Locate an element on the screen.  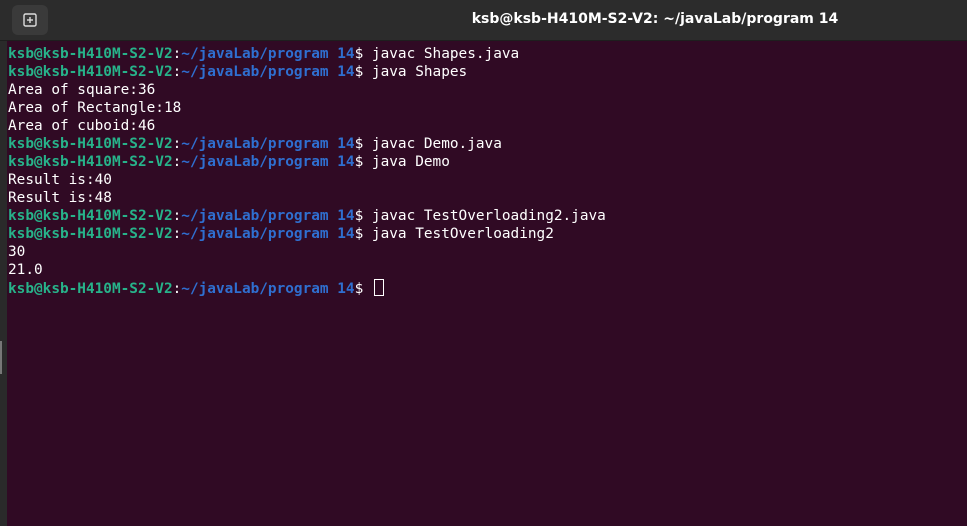
output-line: Area of Rectangle:18 is located at coordinates (485, 108).